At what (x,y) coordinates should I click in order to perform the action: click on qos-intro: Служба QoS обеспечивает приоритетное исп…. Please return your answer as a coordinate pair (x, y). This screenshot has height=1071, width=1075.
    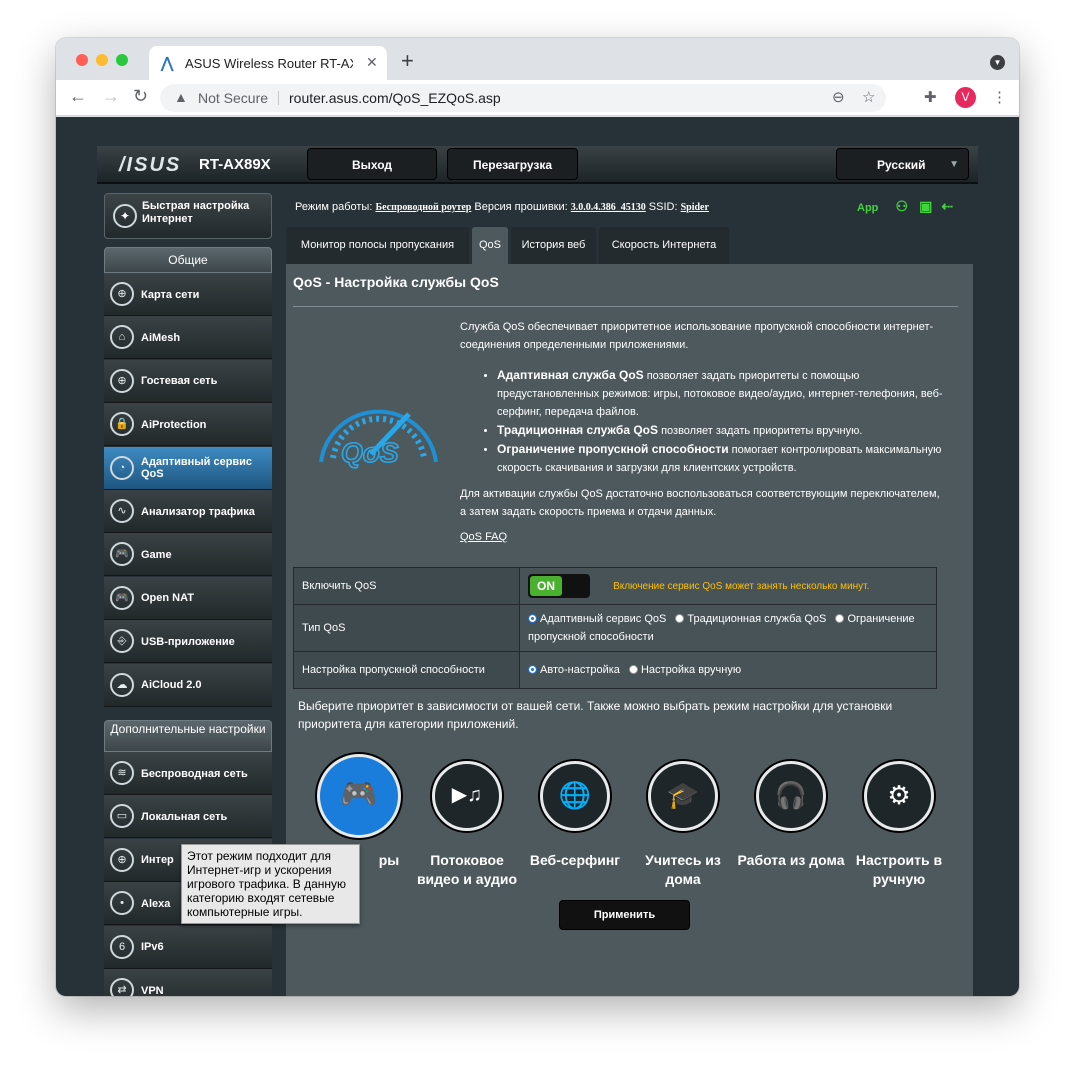
    Looking at the image, I should click on (697, 336).